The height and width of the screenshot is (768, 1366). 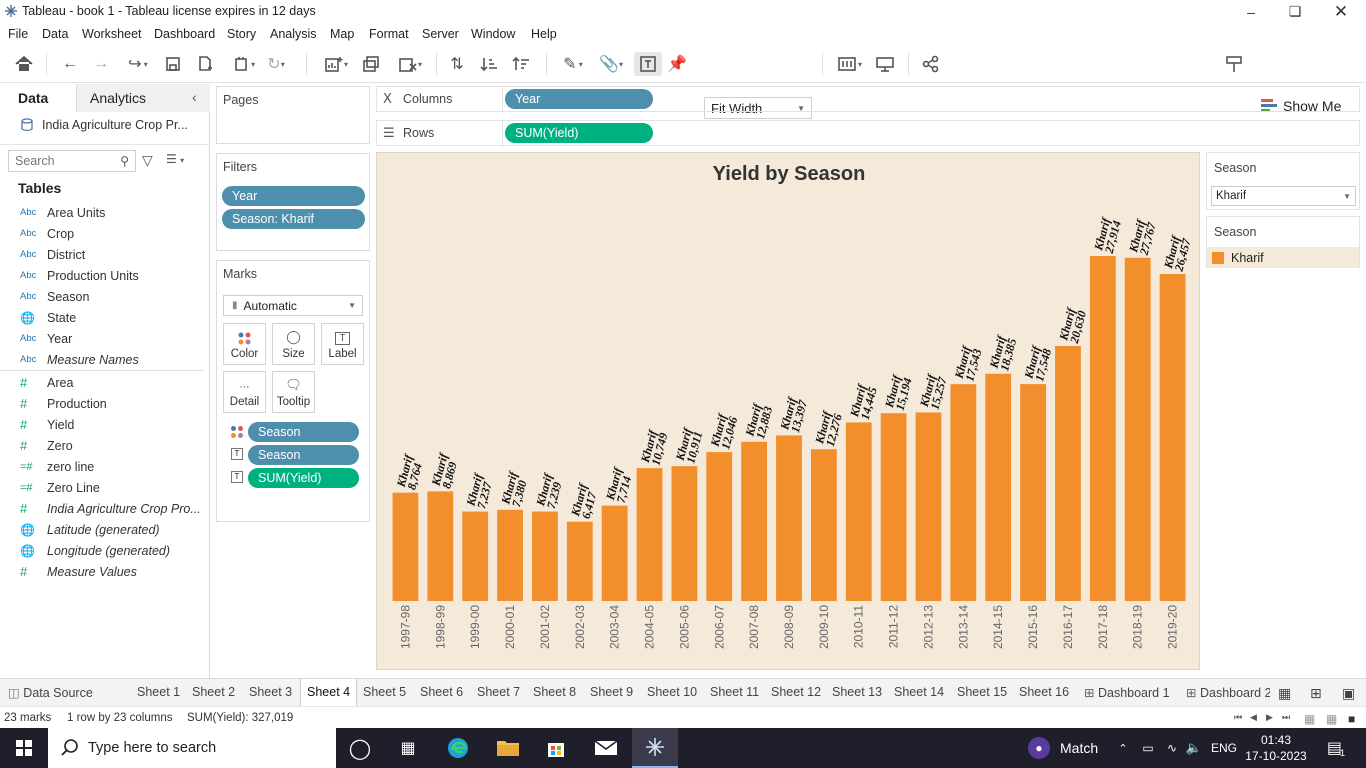 I want to click on store-icon, so click(x=556, y=748).